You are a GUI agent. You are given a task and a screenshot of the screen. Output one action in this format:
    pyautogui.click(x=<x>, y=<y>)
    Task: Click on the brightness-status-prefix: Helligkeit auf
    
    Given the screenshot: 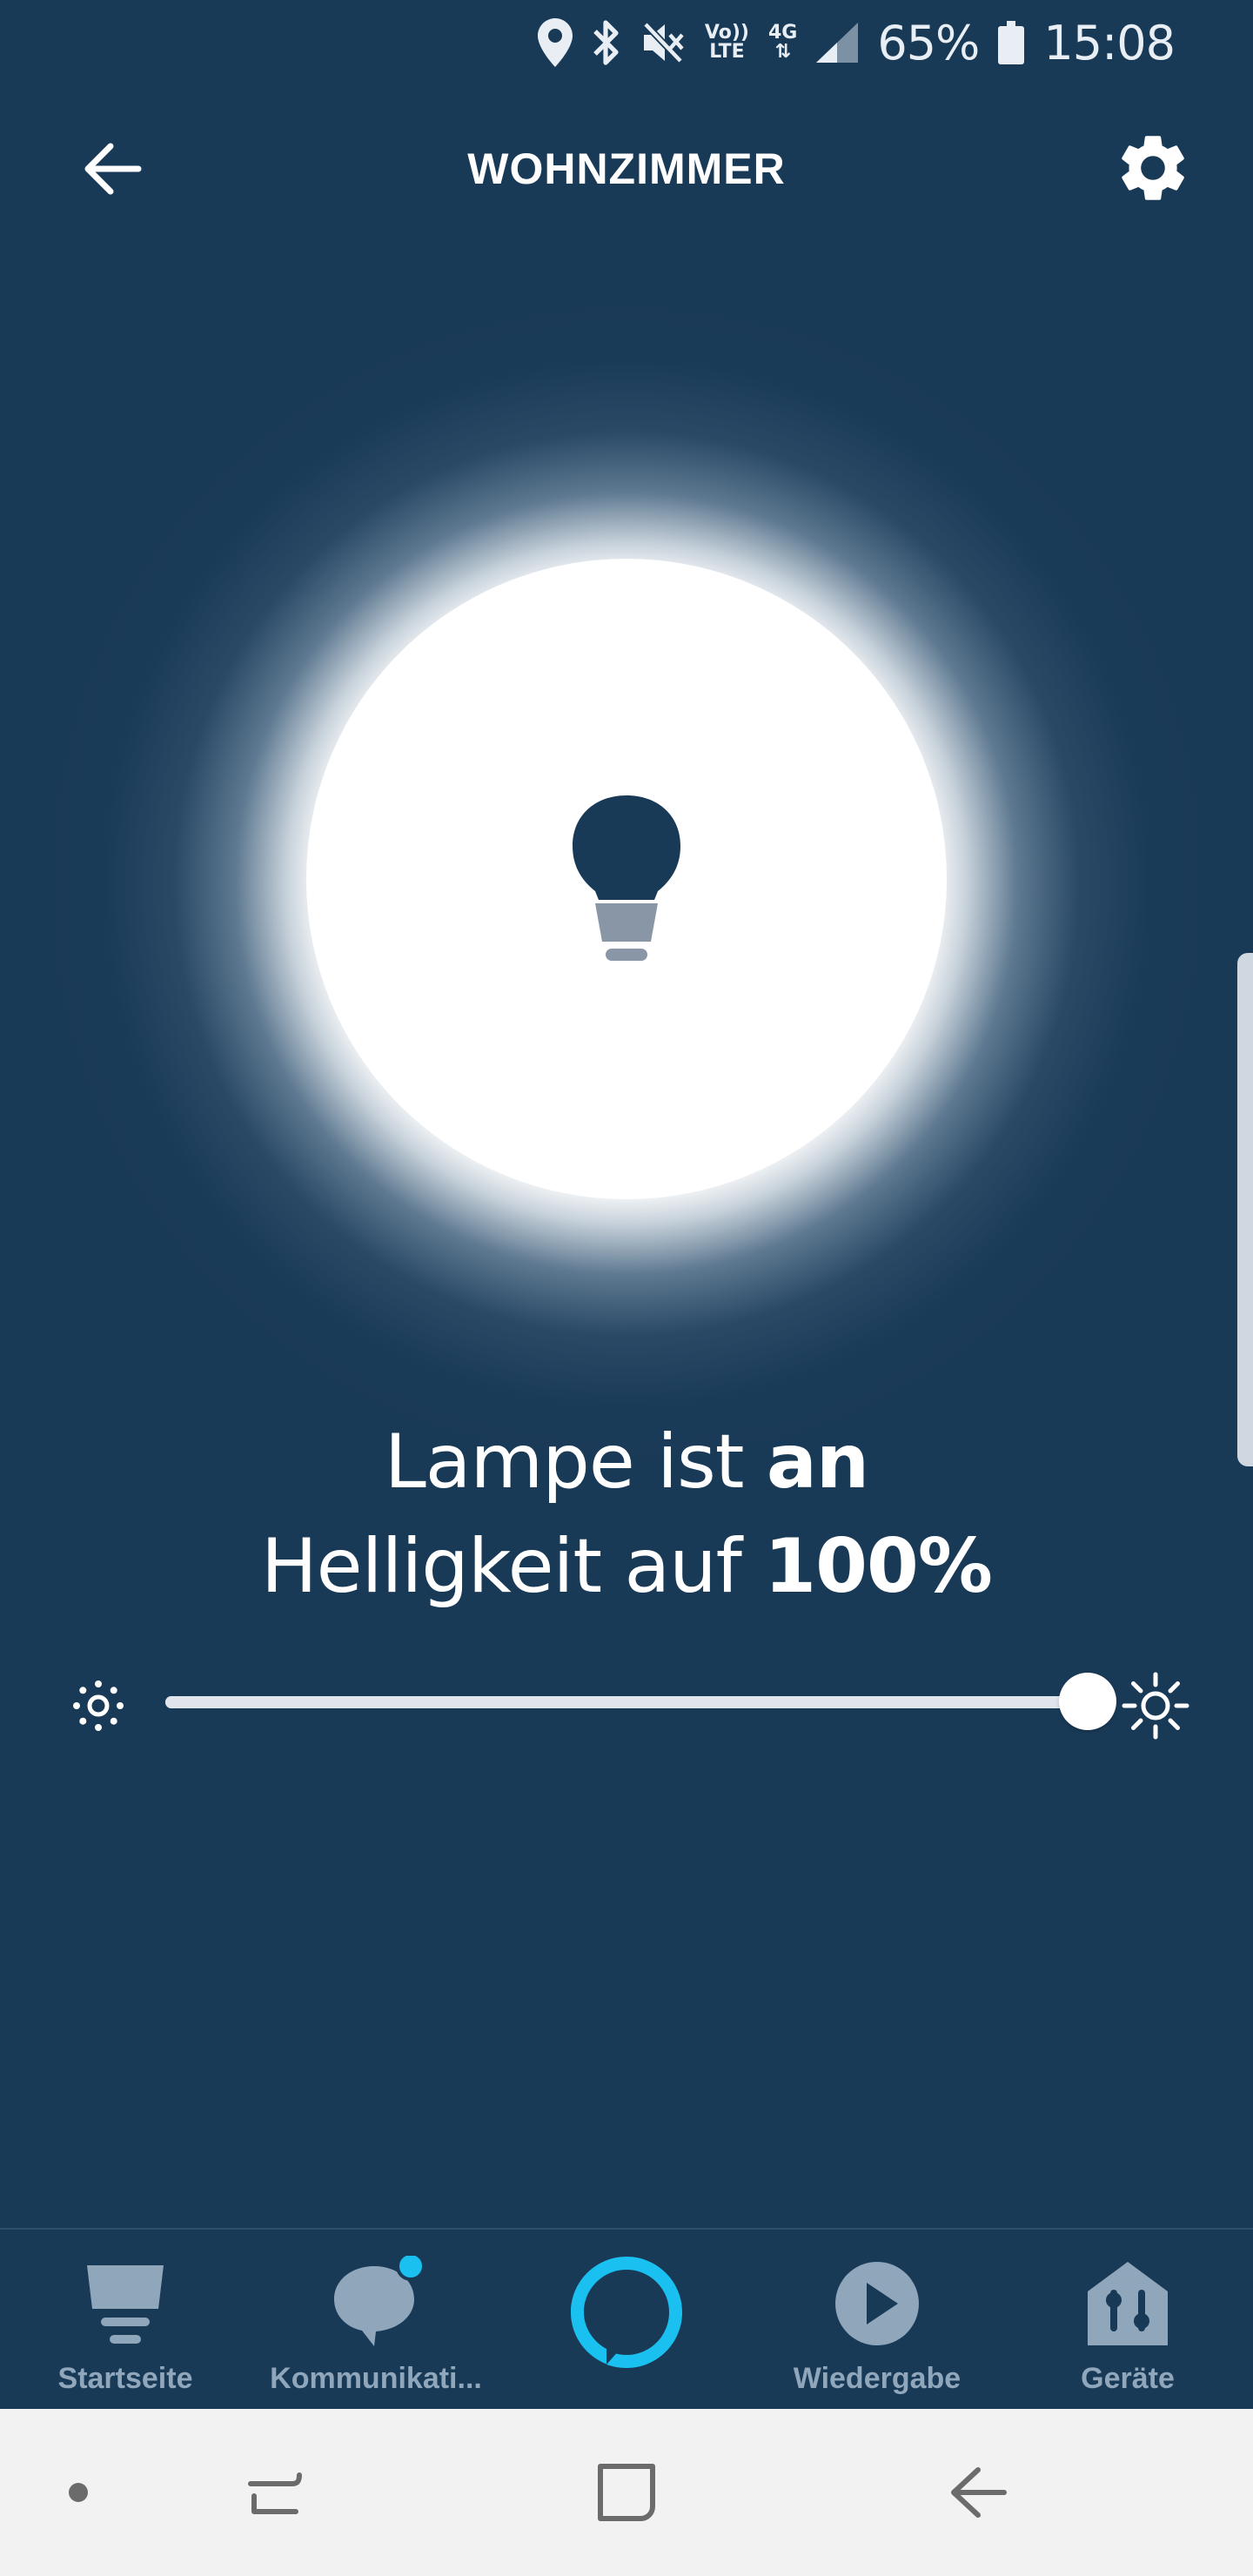 What is the action you would take?
    pyautogui.click(x=513, y=1566)
    